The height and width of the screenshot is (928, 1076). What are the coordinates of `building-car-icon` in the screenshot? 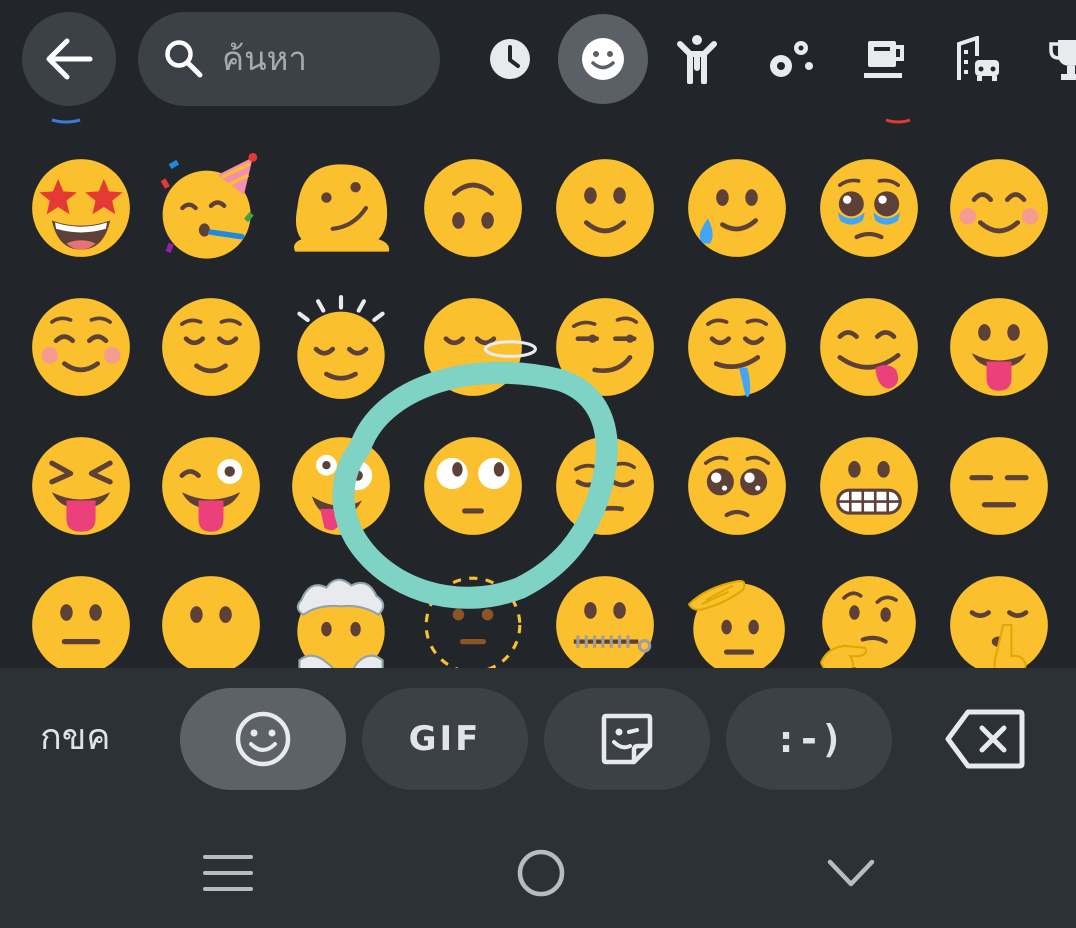 It's located at (978, 58).